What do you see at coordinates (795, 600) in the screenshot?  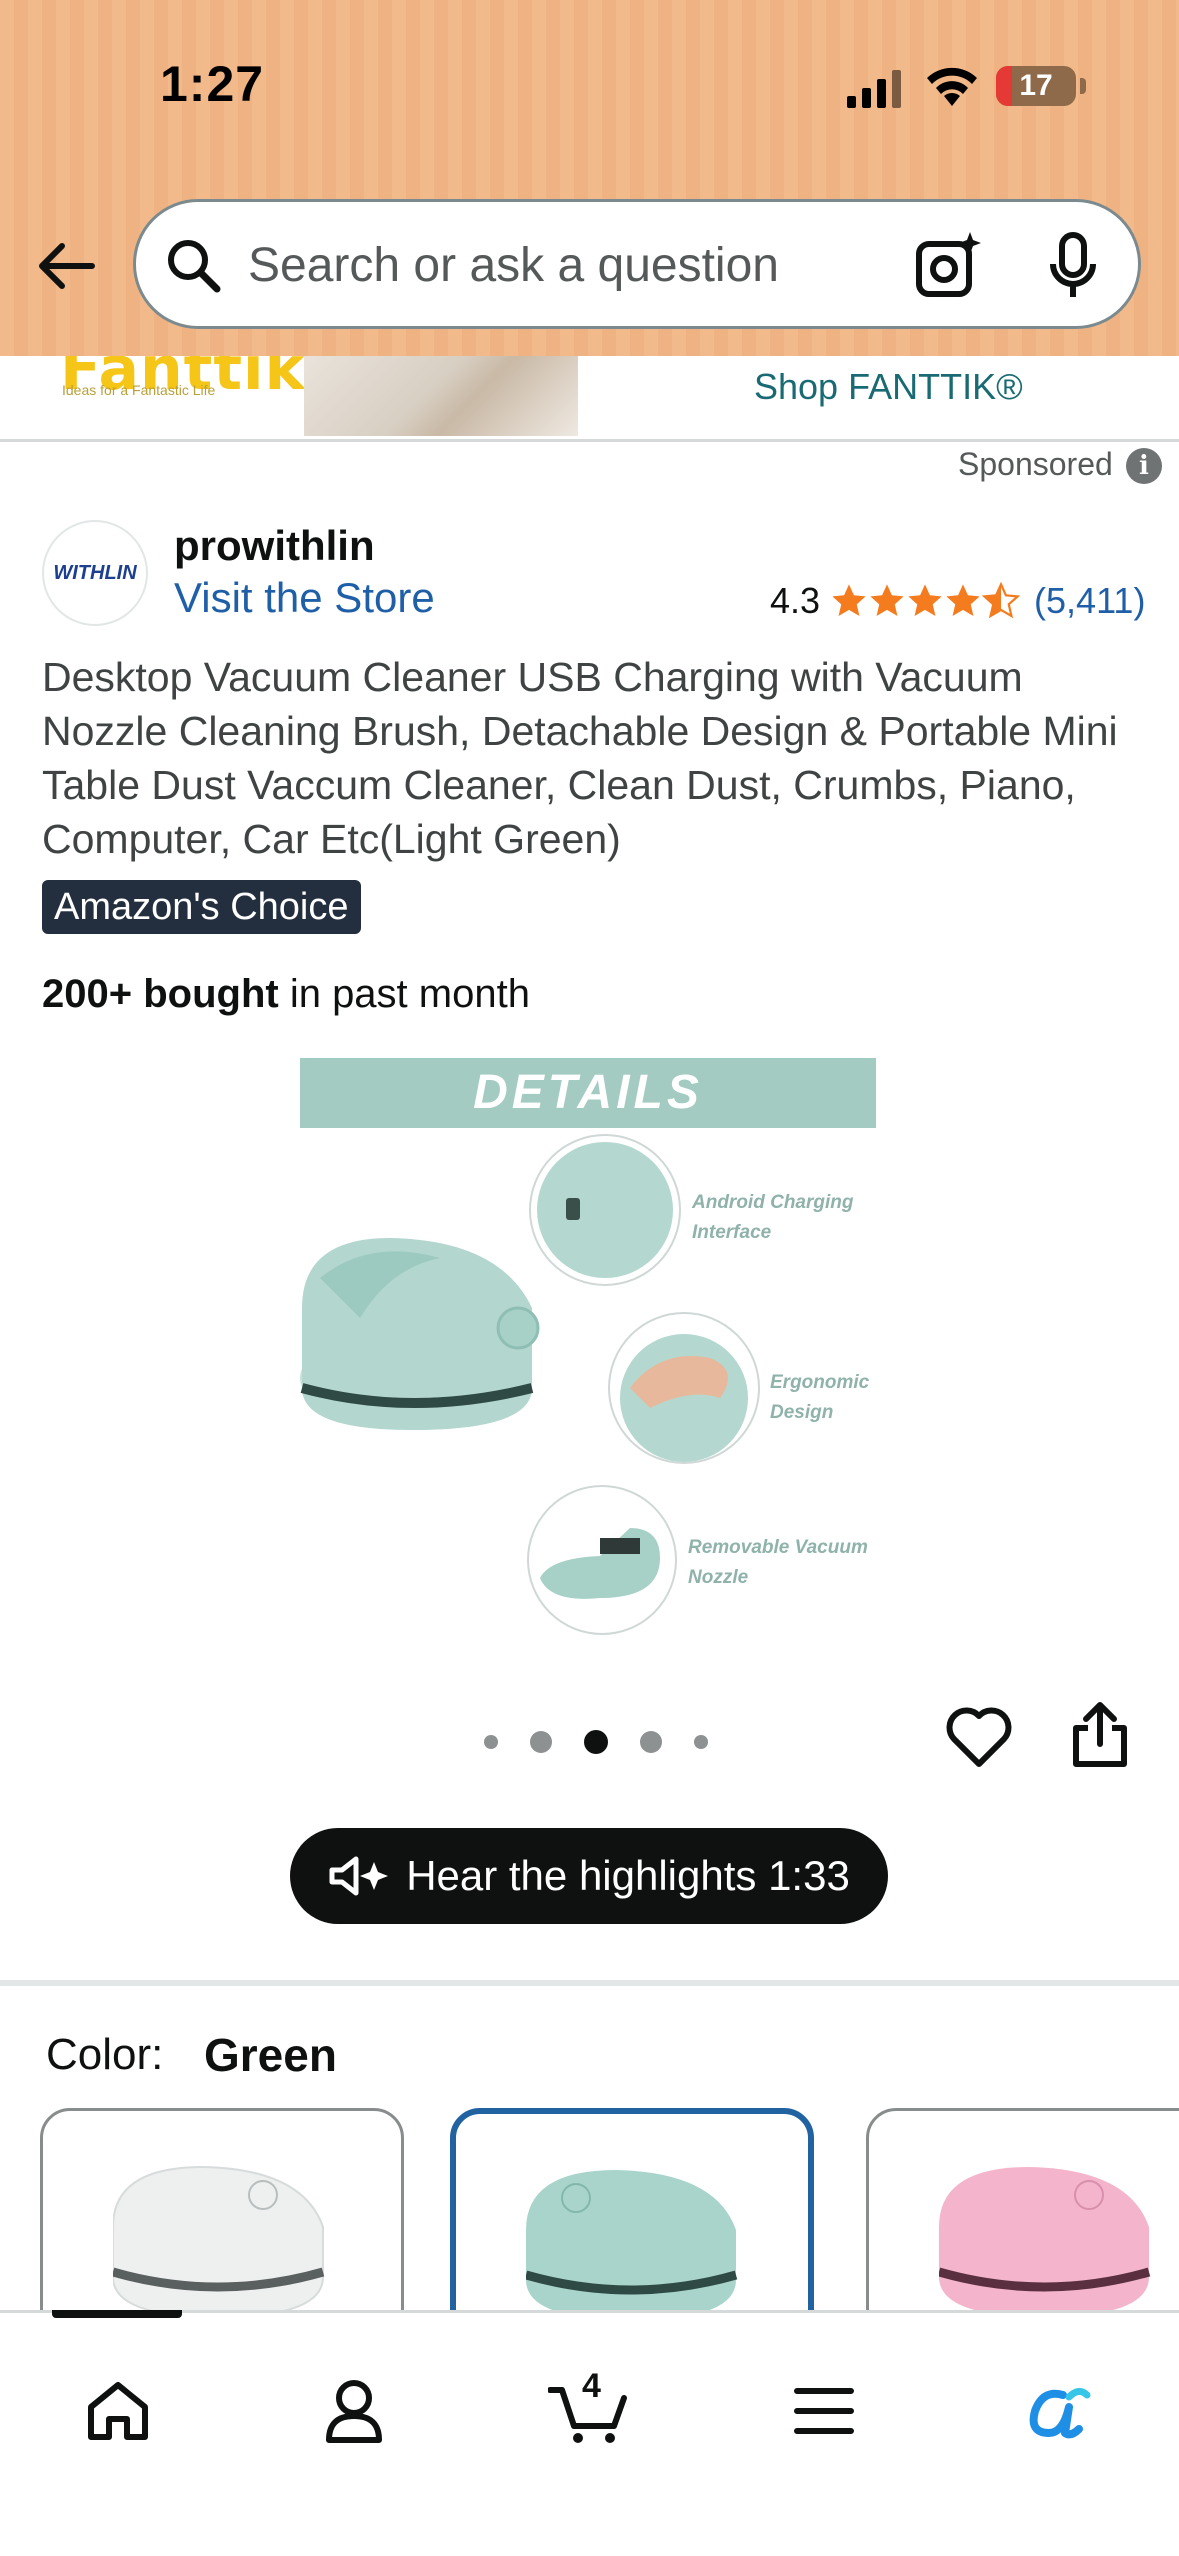 I see `rating-value: 4.3` at bounding box center [795, 600].